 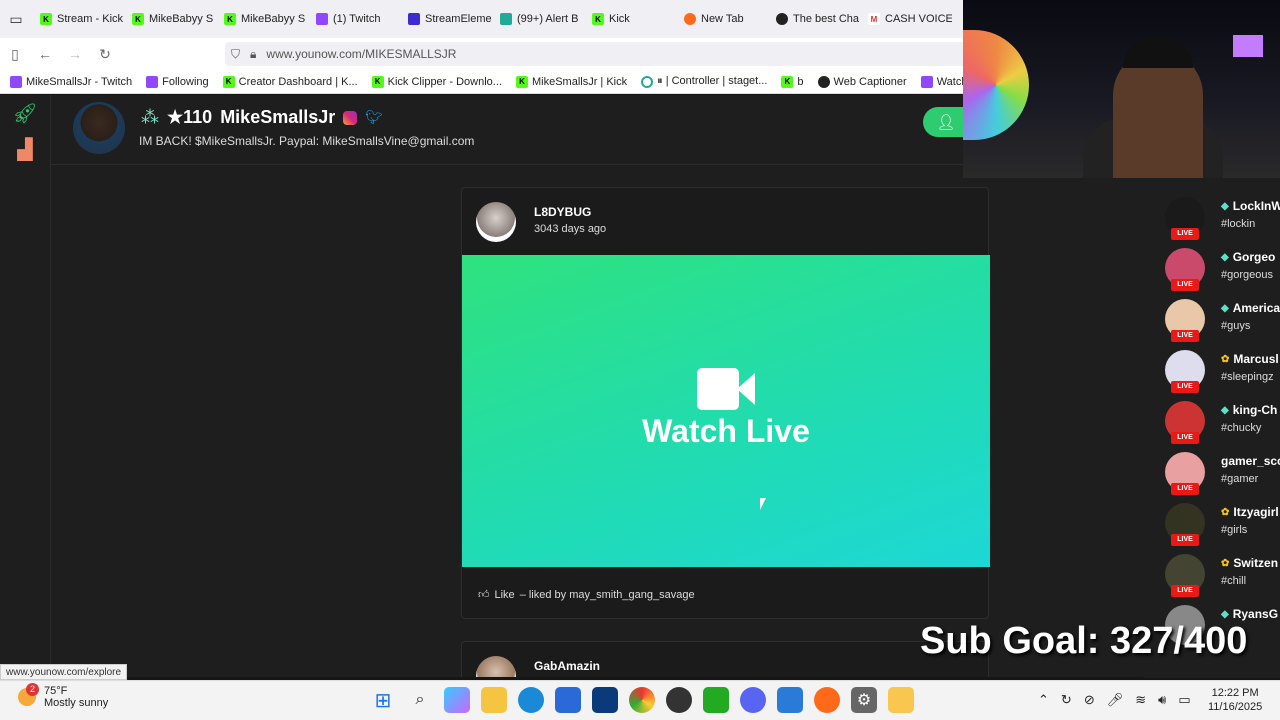 What do you see at coordinates (105, 54) in the screenshot?
I see `reload-icon: ↻` at bounding box center [105, 54].